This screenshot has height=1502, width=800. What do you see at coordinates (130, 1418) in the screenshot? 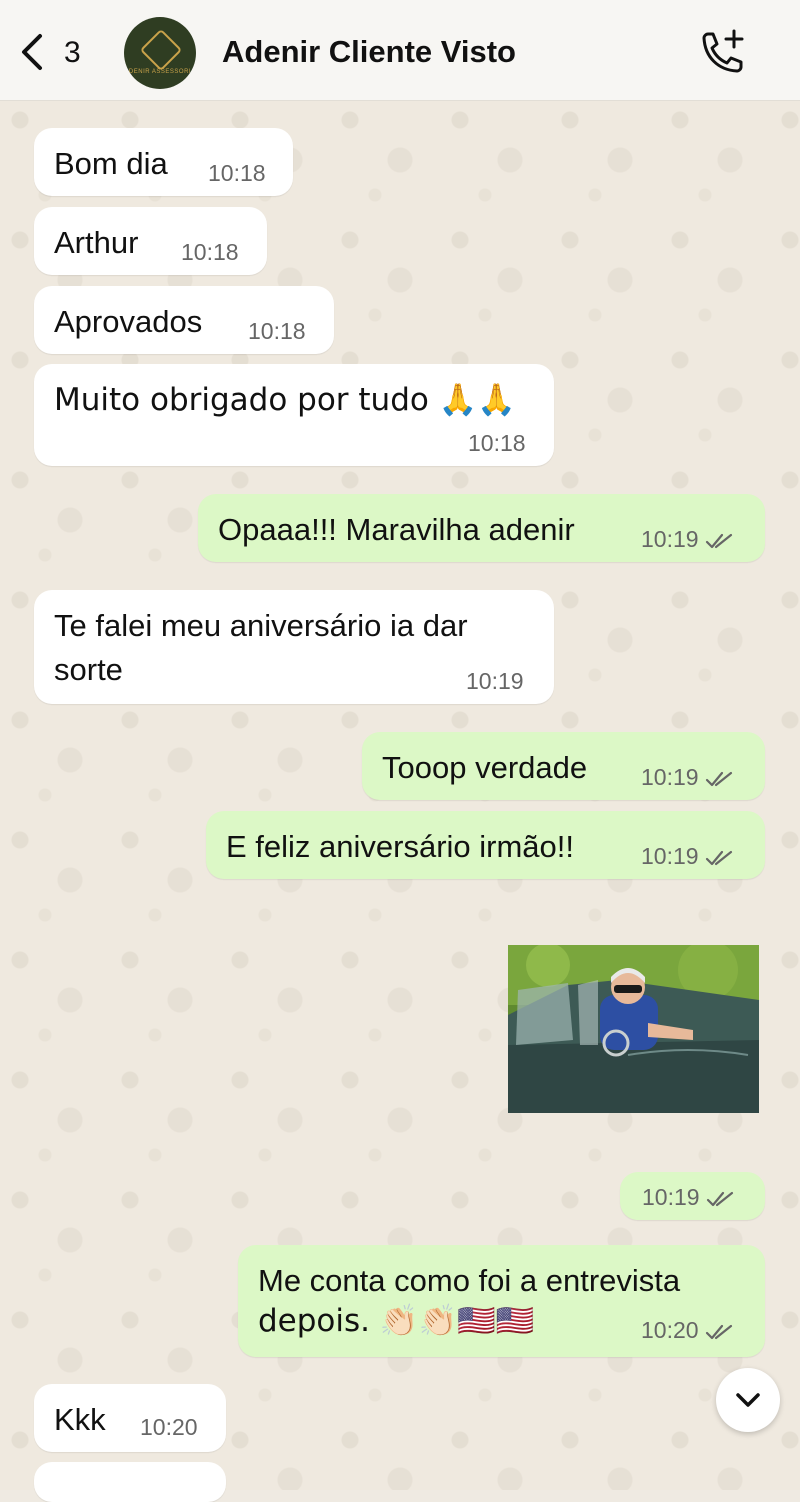
I see `message-bubble-incoming: Kkk 10:20` at bounding box center [130, 1418].